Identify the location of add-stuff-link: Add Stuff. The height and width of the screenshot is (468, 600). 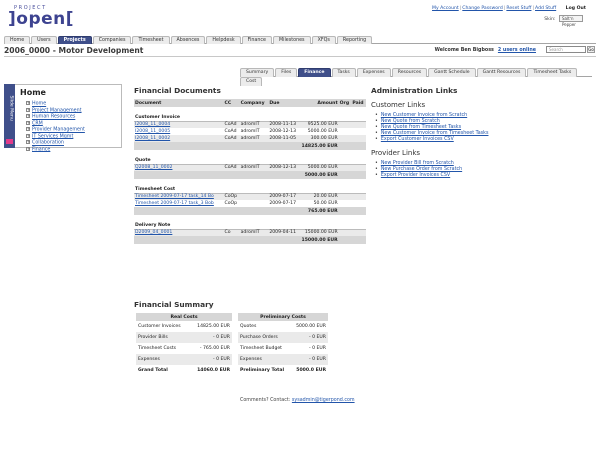
(545, 8).